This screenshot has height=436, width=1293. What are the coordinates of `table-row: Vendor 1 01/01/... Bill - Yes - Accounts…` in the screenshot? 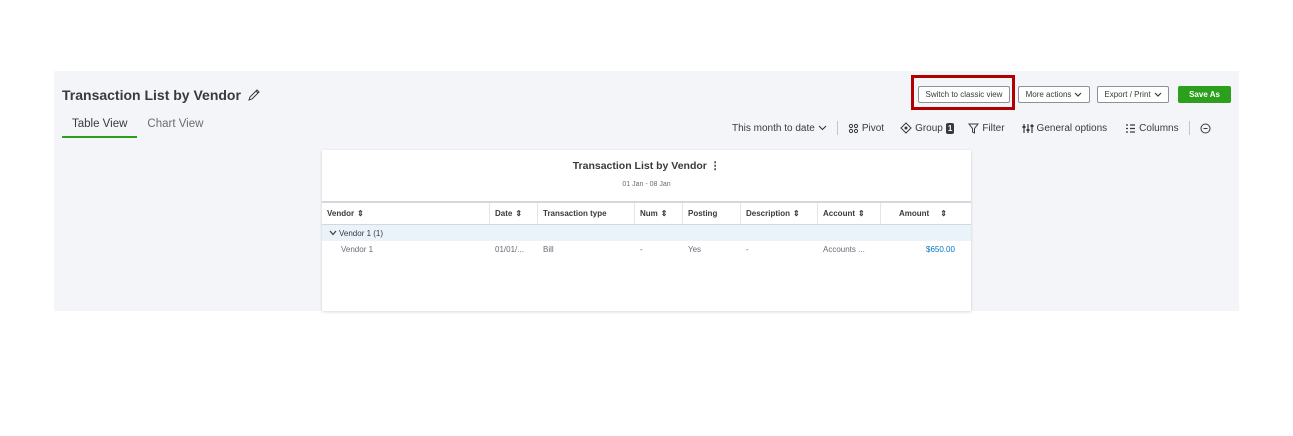 It's located at (646, 250).